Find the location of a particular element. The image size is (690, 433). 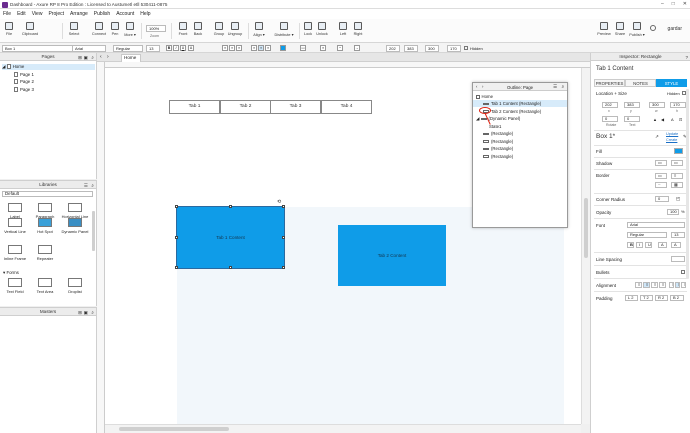

align-right-icon: ≡ is located at coordinates (654, 285).